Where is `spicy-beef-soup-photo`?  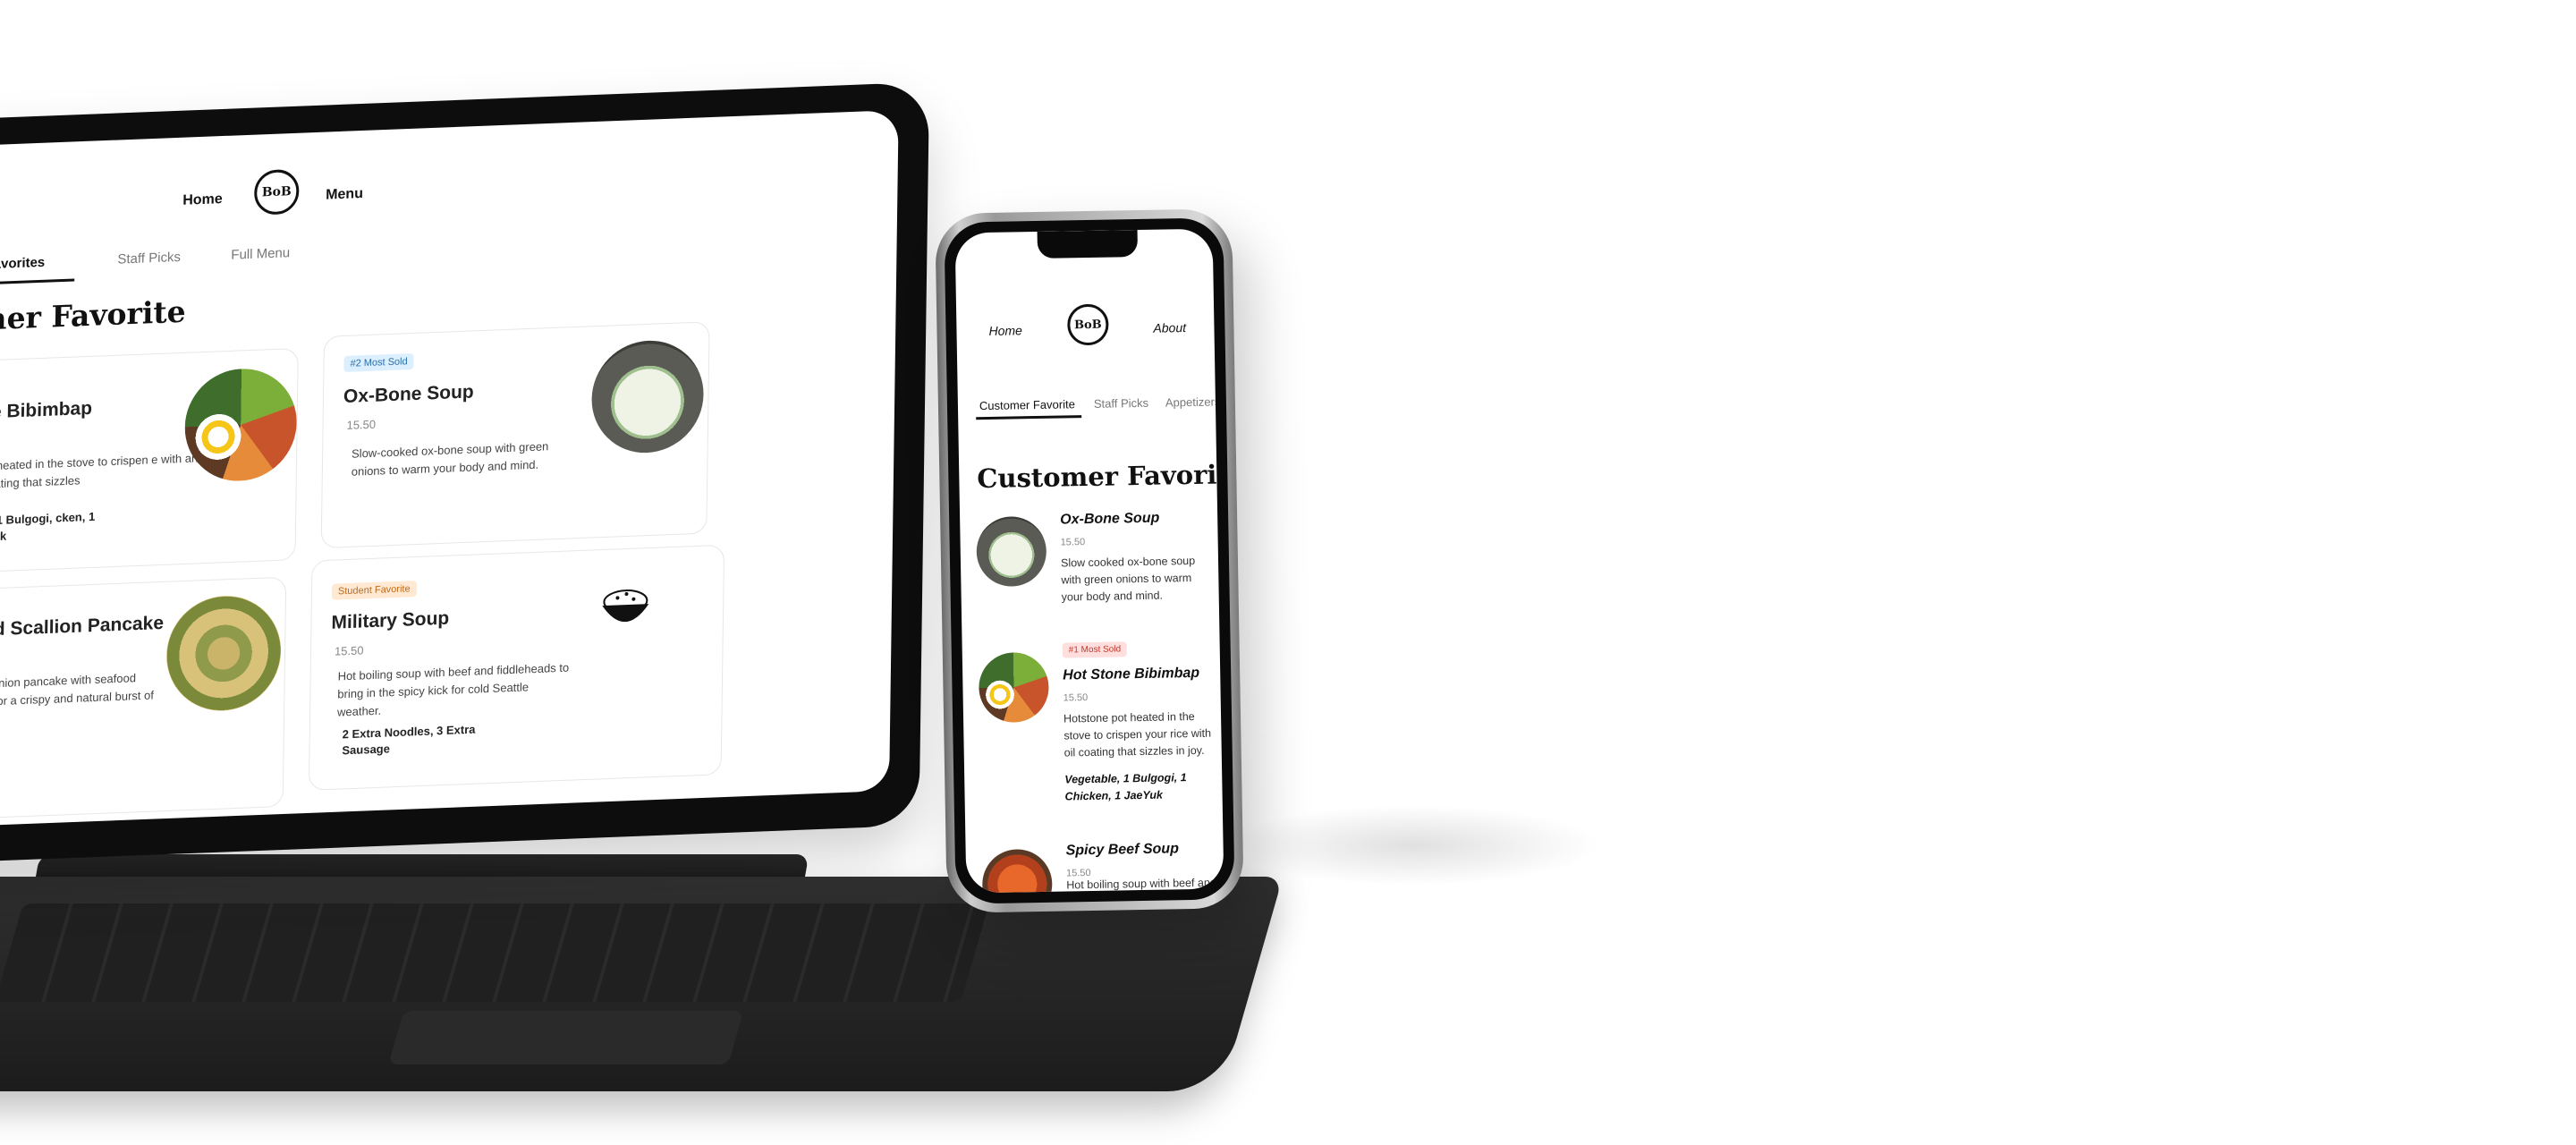
spicy-beef-soup-photo is located at coordinates (1017, 871).